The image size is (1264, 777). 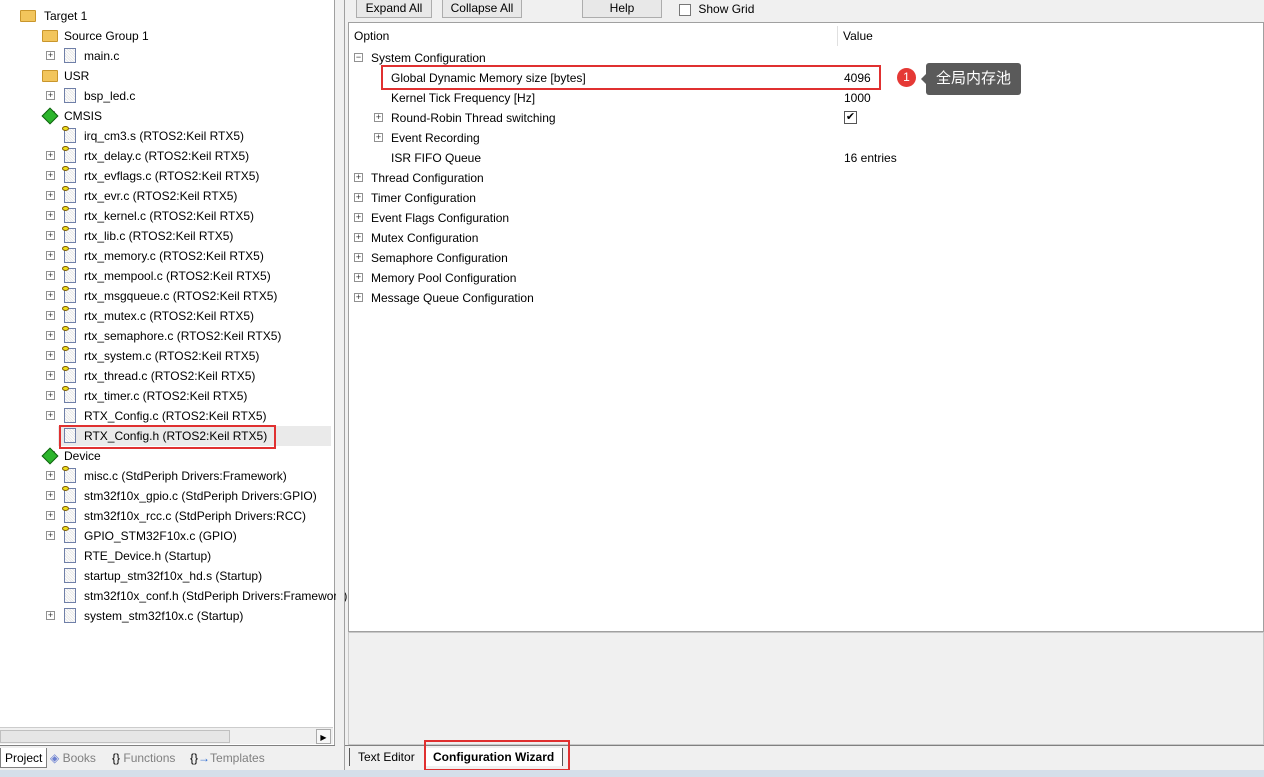 I want to click on tree-item: + rtx_evr.c (RTOS2:Keil RTX5), so click(x=166, y=196).